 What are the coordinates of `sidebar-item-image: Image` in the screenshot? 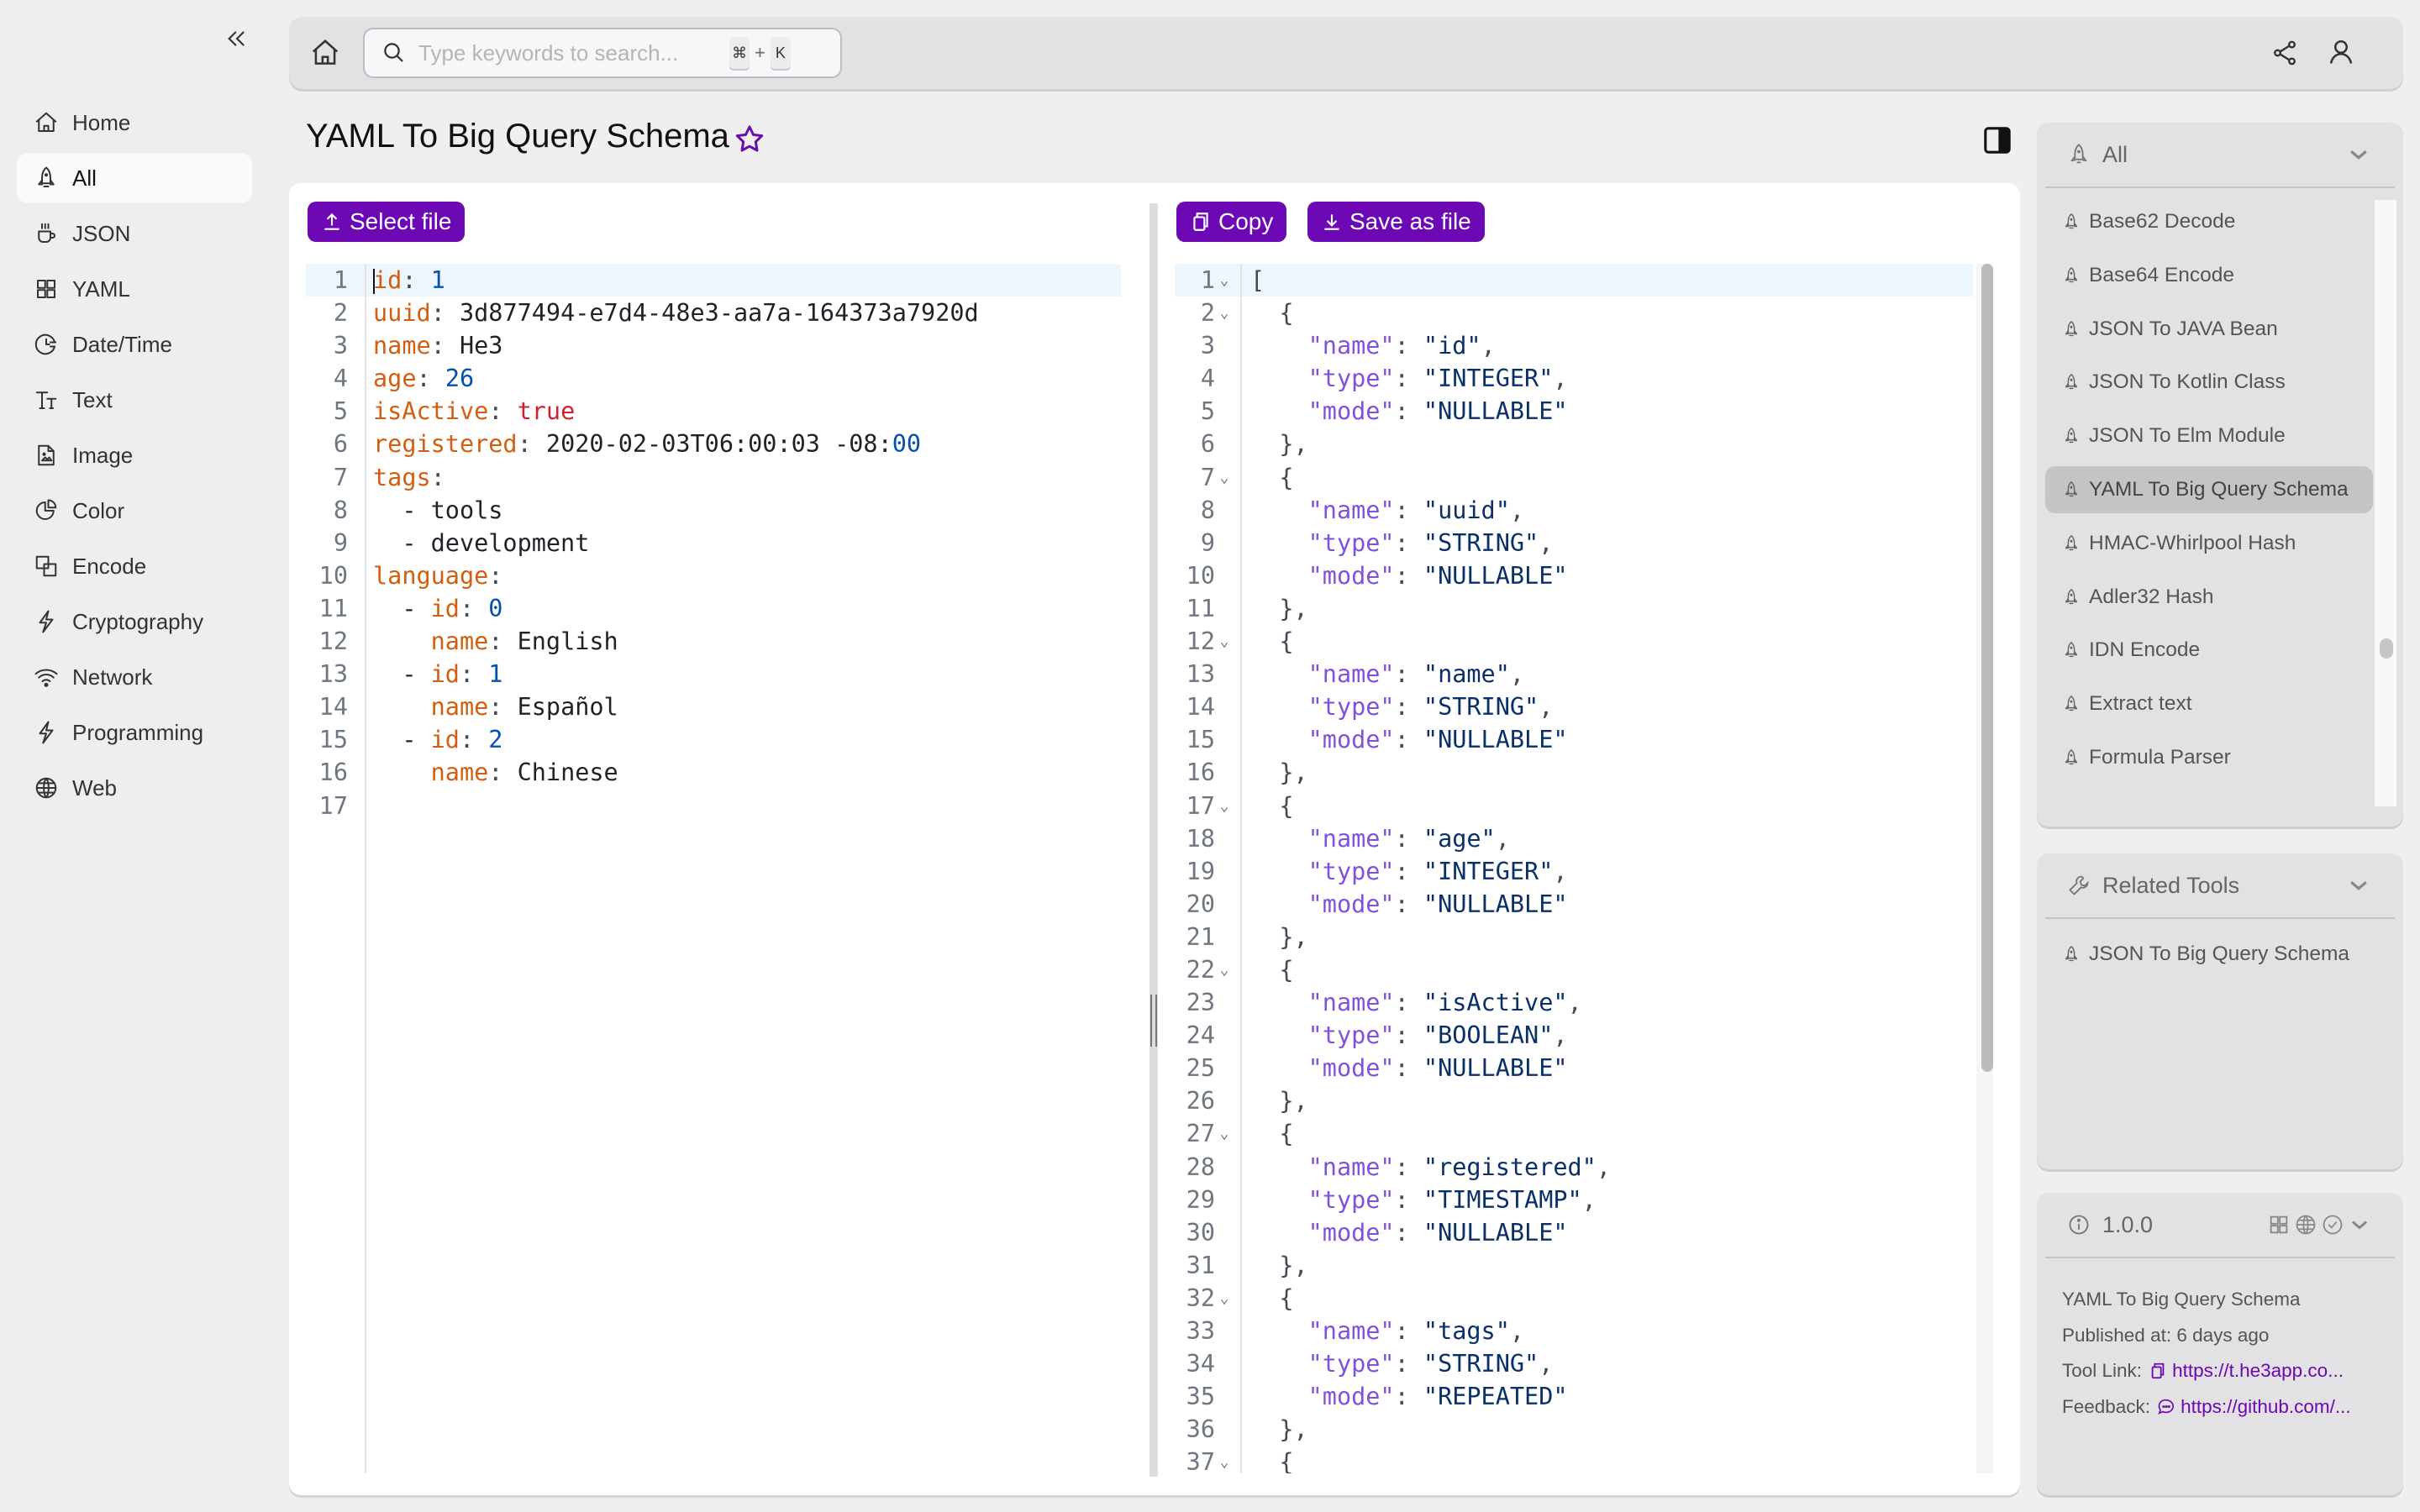 It's located at (134, 455).